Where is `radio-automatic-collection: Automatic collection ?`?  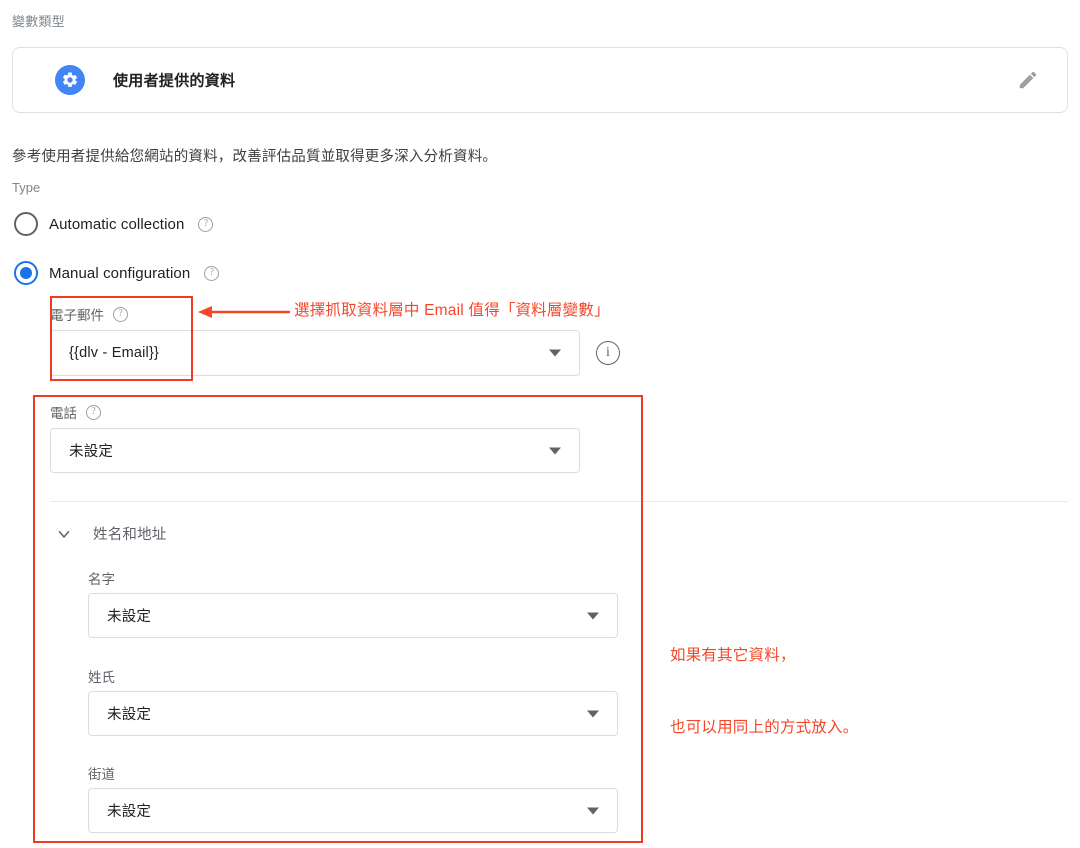 radio-automatic-collection: Automatic collection ? is located at coordinates (114, 224).